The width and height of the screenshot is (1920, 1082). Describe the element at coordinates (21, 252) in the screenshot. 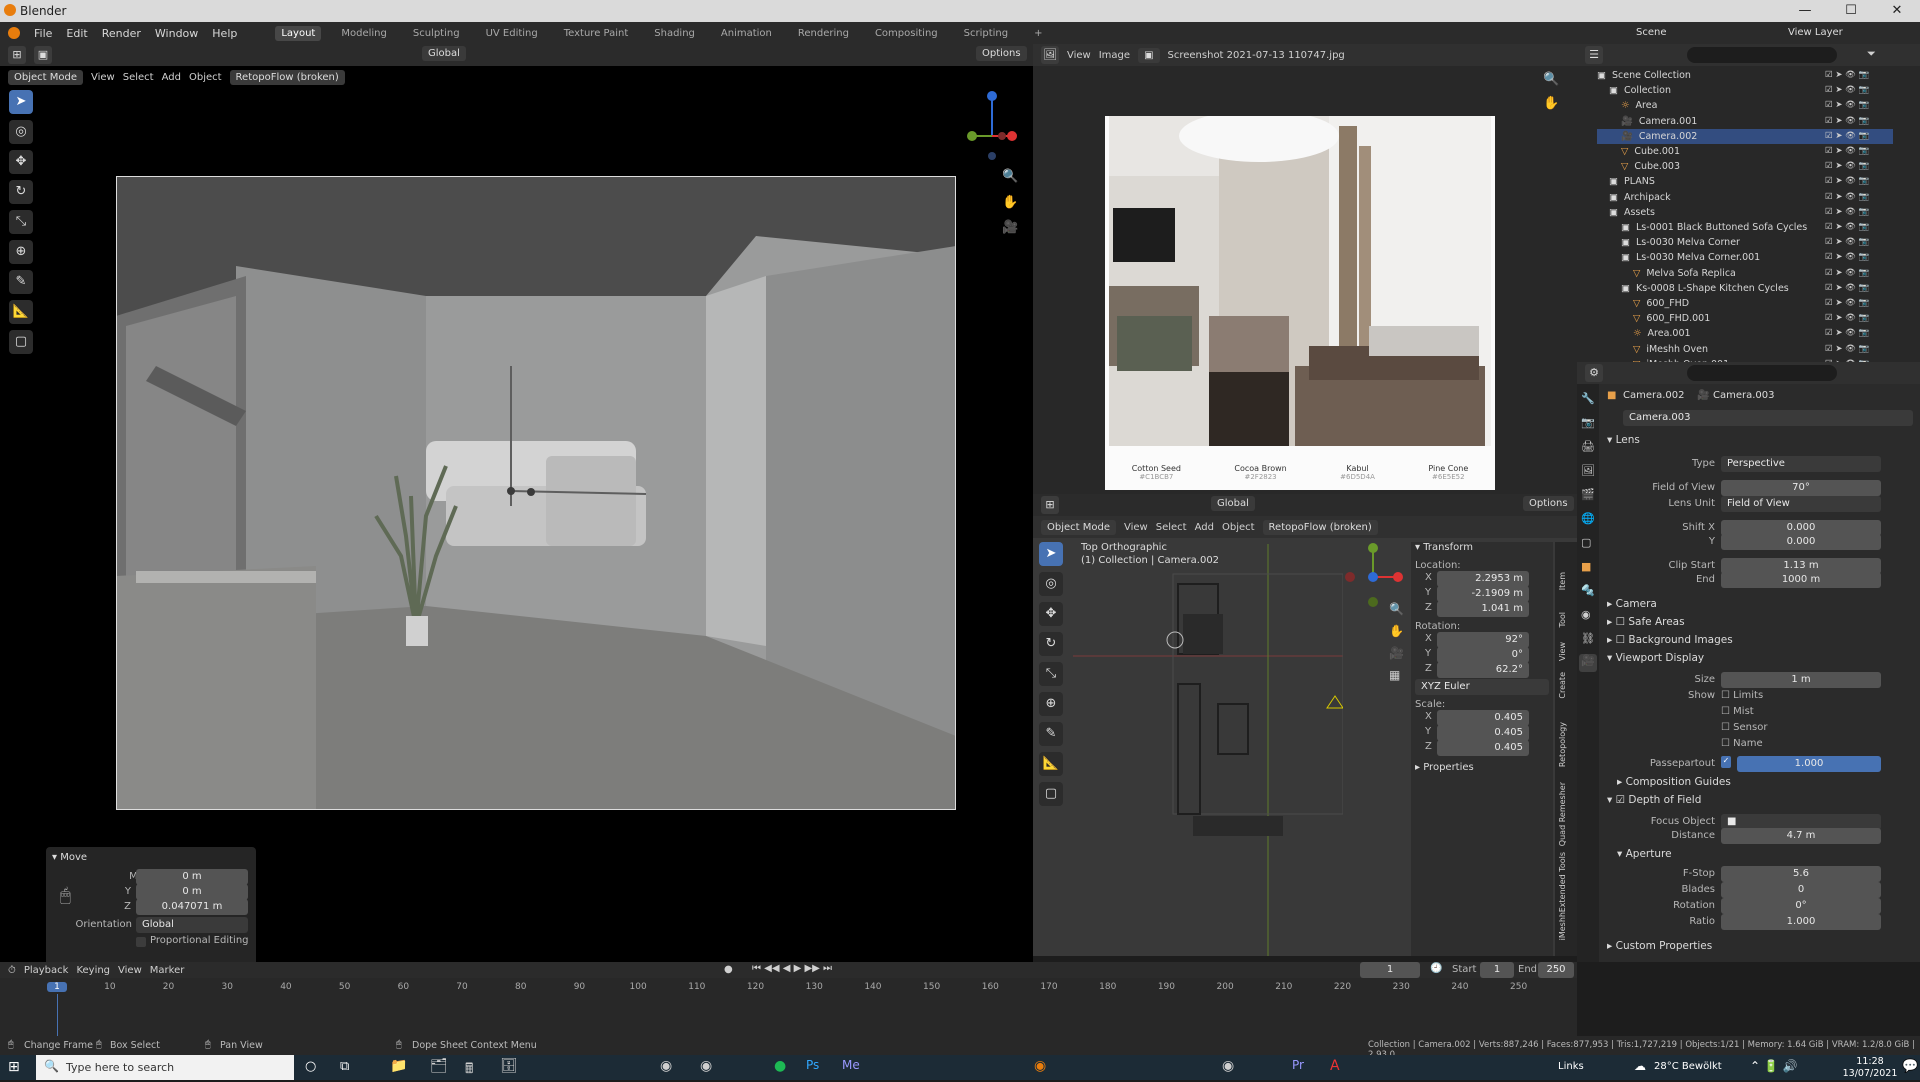

I see `transform-tool-icon: ⊕` at that location.